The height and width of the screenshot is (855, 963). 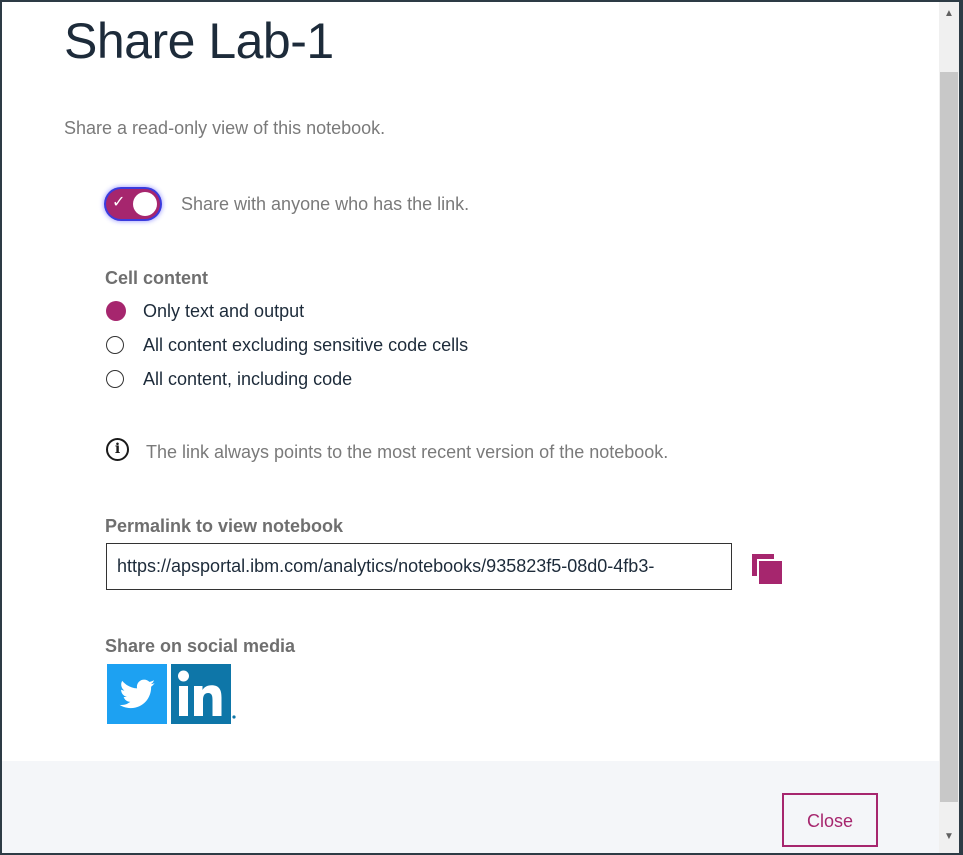 What do you see at coordinates (949, 14) in the screenshot?
I see `scroll-up-icon: ▲` at bounding box center [949, 14].